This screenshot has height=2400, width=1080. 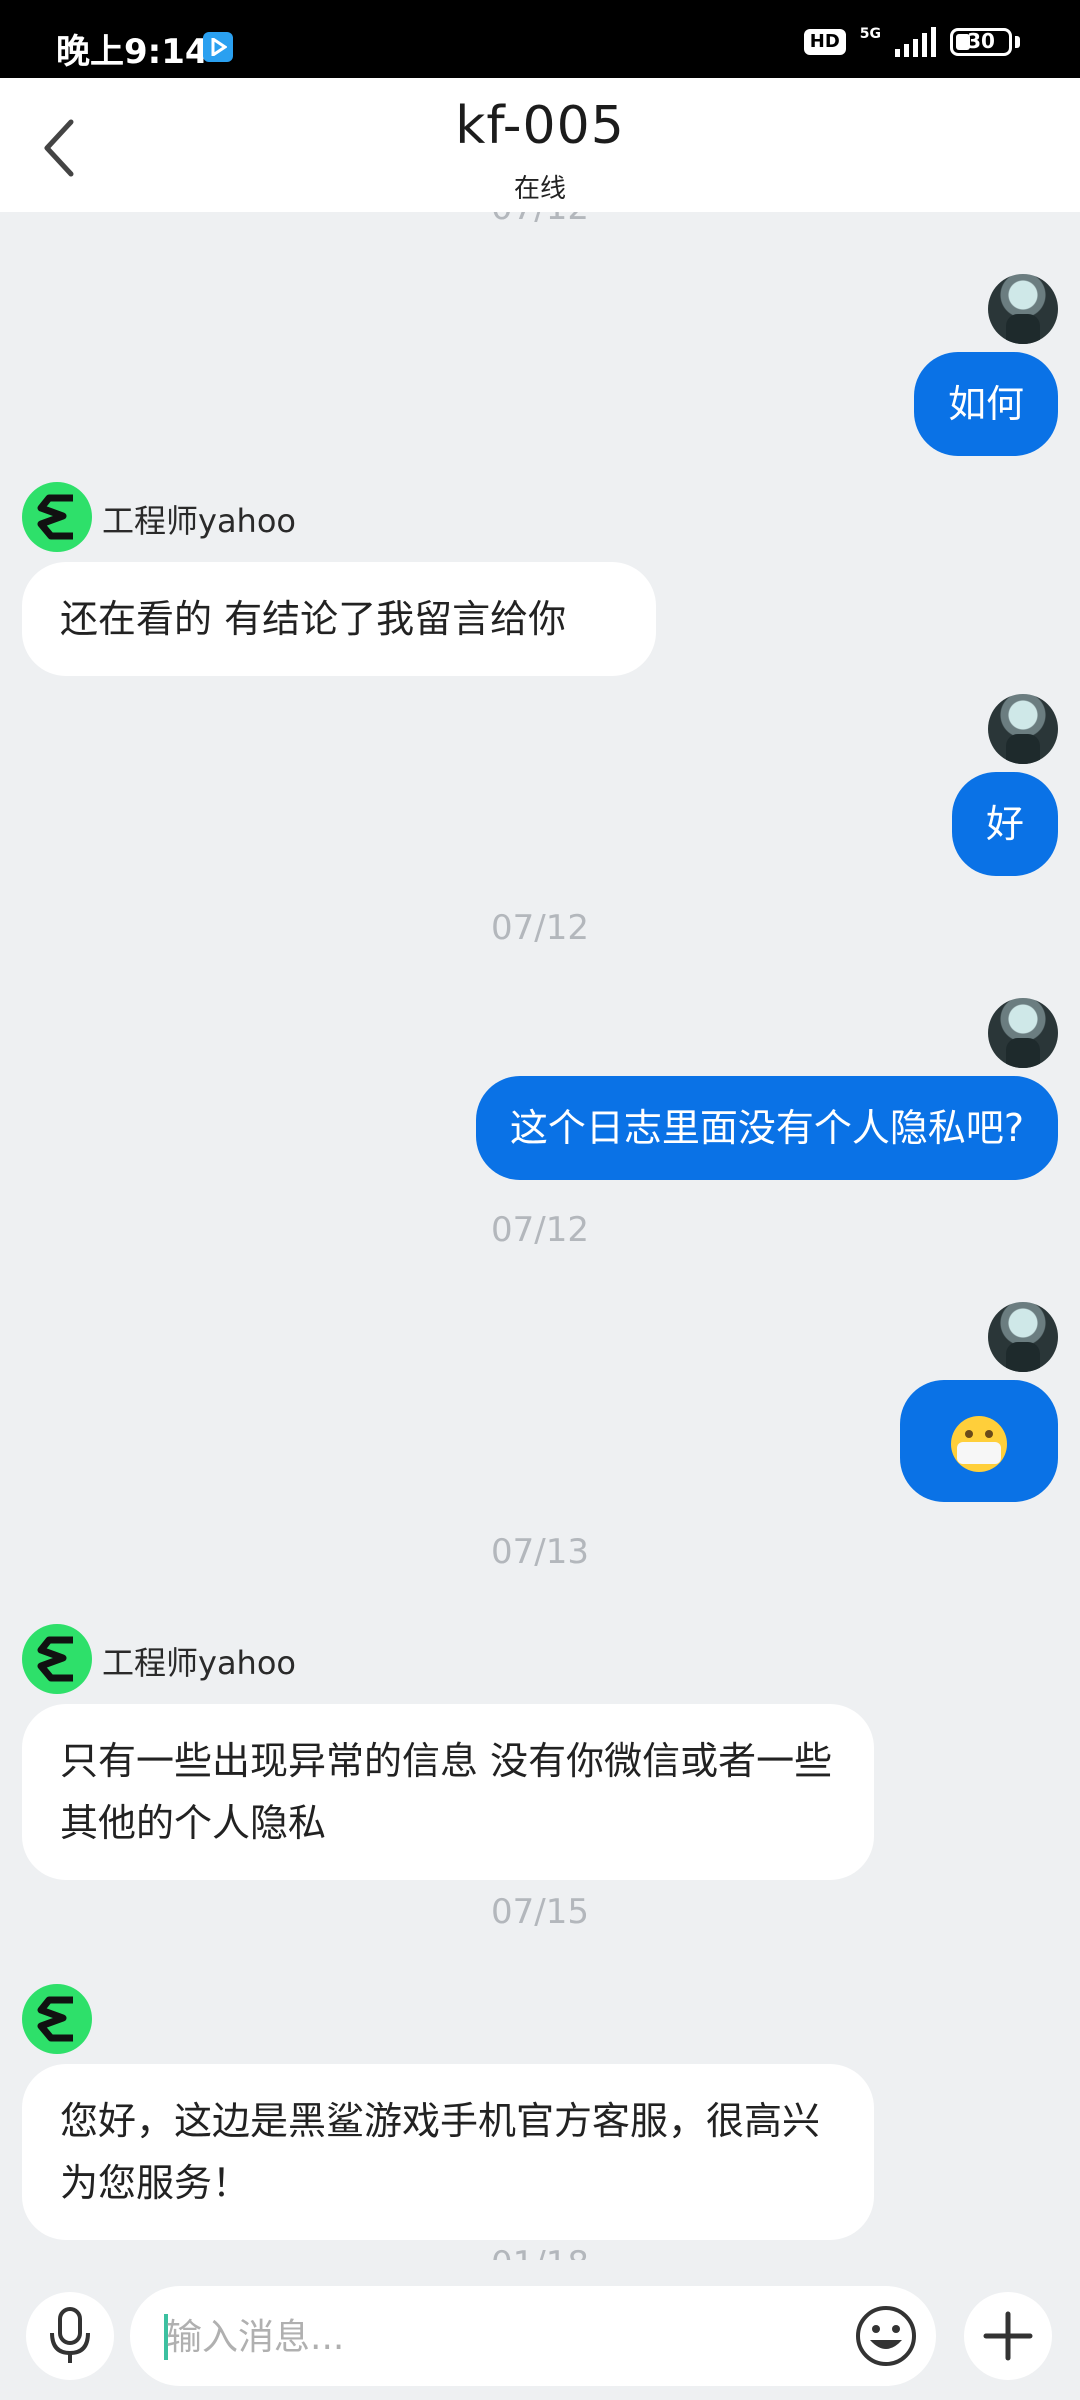 I want to click on outgoing-message: 如何, so click(x=985, y=404).